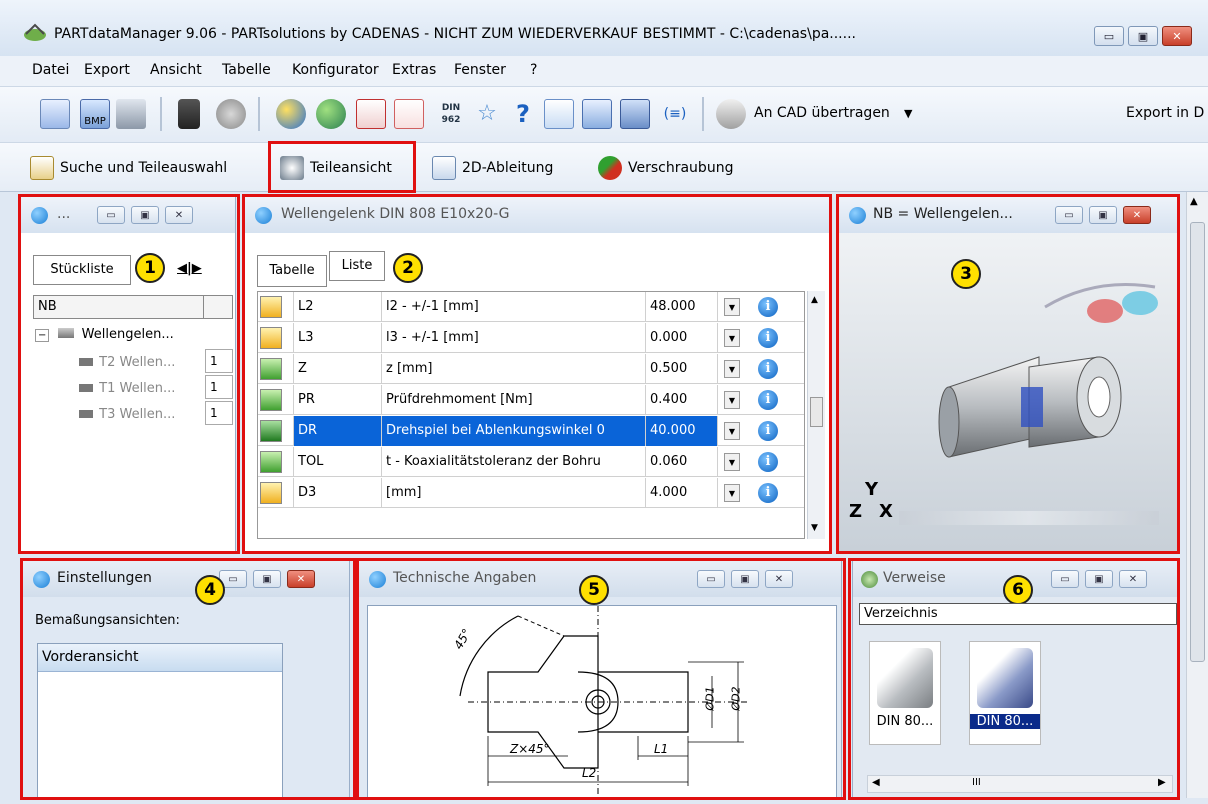 Image resolution: width=1208 pixels, height=804 pixels. I want to click on main-scrollbar: ▲, so click(1197, 495).